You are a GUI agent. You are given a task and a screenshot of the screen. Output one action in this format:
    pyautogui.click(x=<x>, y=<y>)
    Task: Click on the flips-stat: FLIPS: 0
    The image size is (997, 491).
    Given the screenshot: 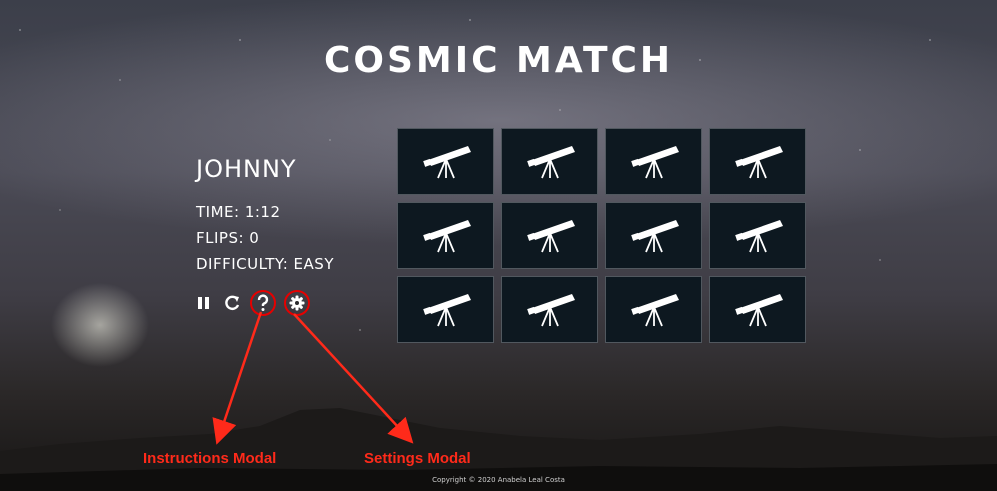 What is the action you would take?
    pyautogui.click(x=228, y=238)
    